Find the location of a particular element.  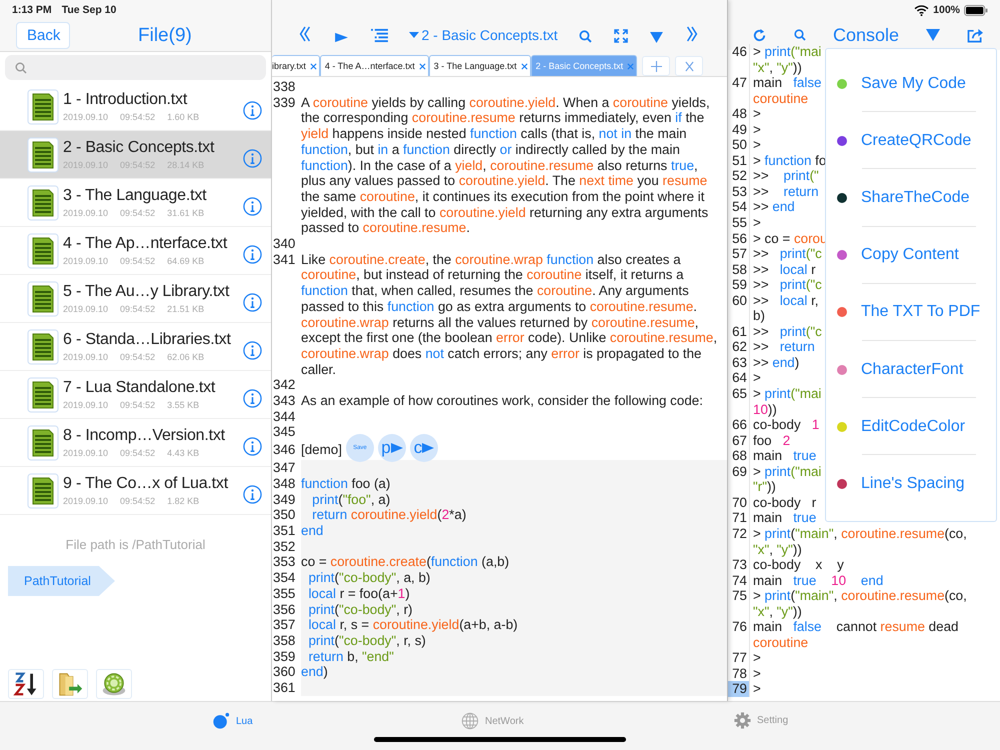

status-date: Tue Sep 10 is located at coordinates (89, 11).